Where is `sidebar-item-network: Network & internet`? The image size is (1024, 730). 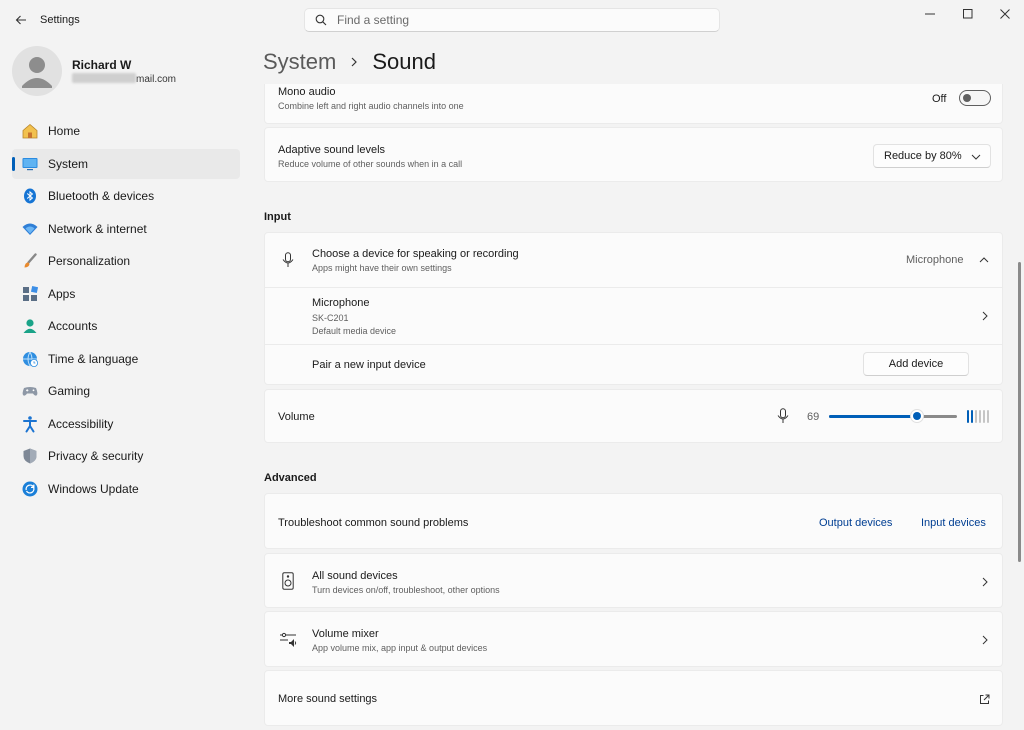
sidebar-item-network: Network & internet is located at coordinates (126, 229).